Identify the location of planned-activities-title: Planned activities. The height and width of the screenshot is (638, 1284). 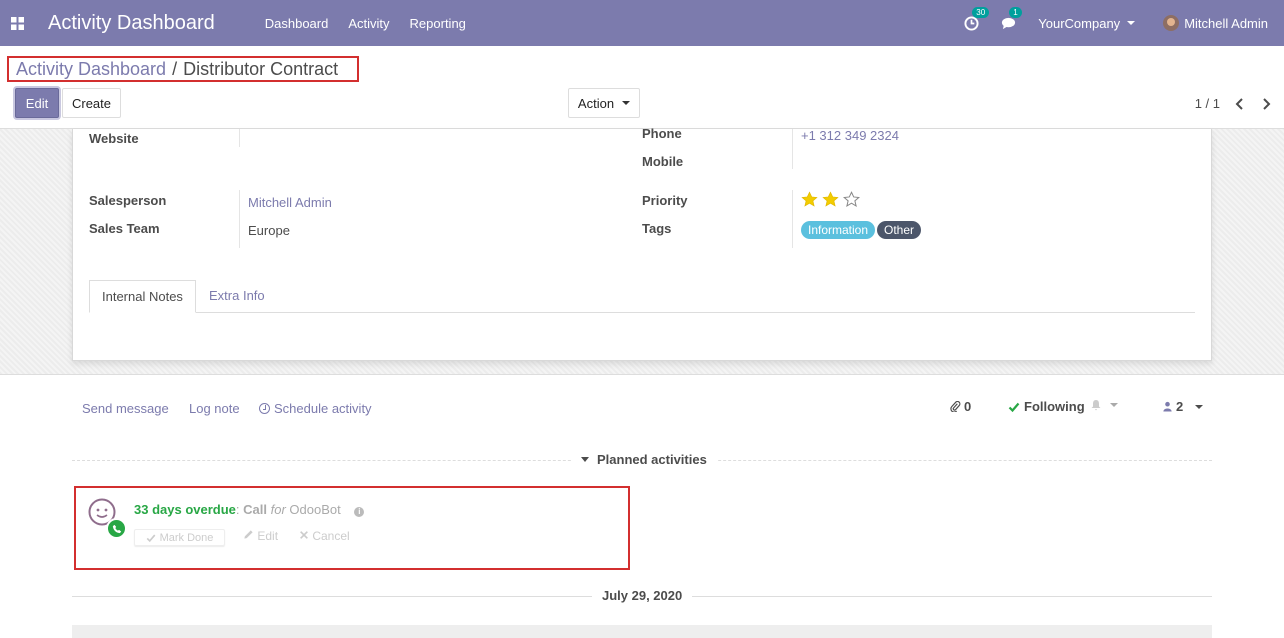
(652, 459).